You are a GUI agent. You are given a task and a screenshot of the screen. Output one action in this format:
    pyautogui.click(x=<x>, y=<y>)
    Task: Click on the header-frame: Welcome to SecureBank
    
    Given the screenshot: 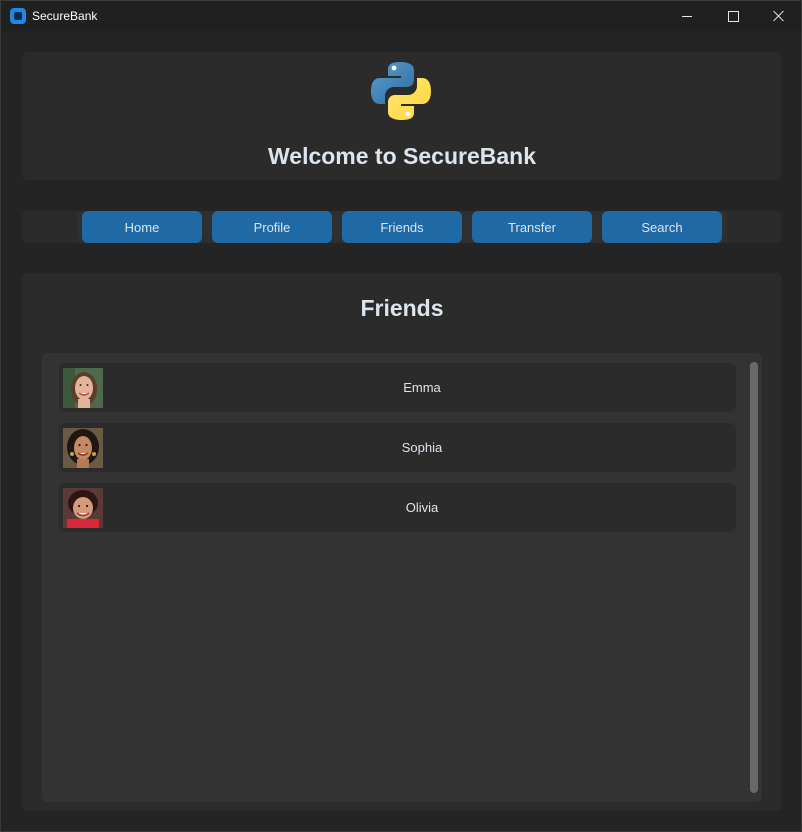 What is the action you would take?
    pyautogui.click(x=402, y=116)
    